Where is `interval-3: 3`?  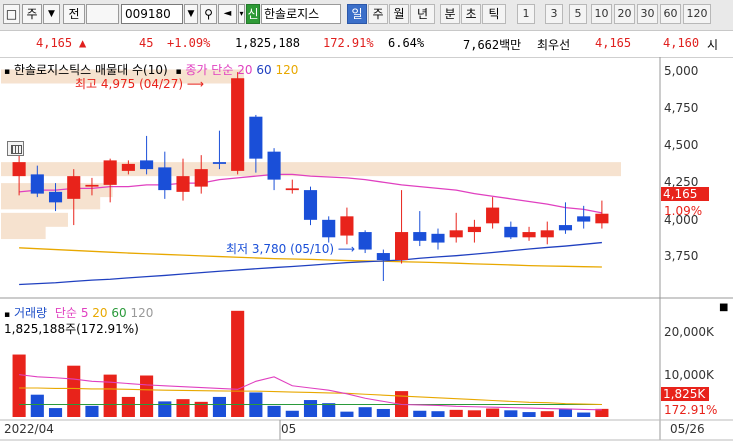
interval-3: 3 is located at coordinates (554, 14).